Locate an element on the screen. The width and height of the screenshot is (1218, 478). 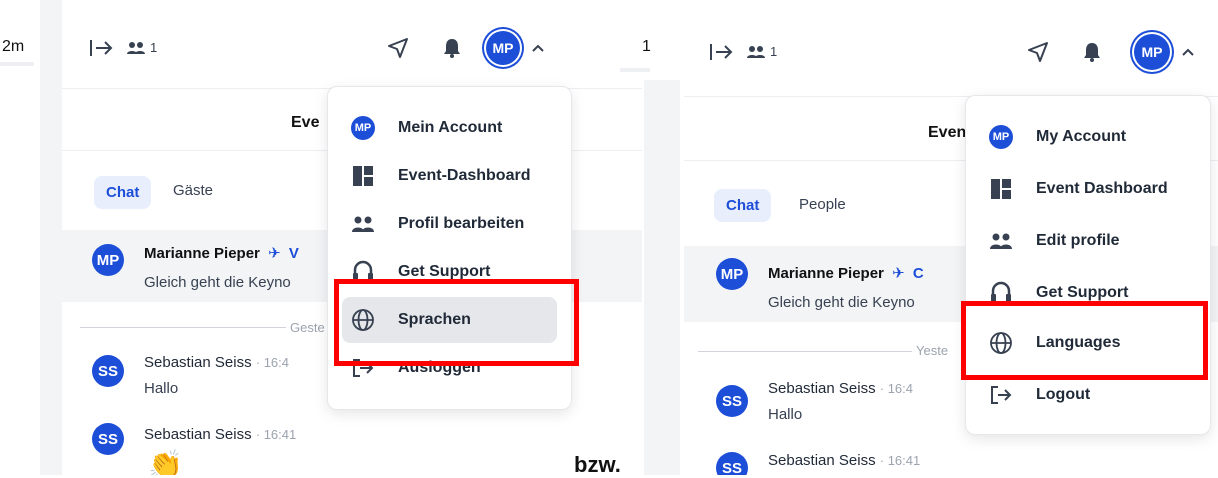
tab-guests: Gäste is located at coordinates (193, 190).